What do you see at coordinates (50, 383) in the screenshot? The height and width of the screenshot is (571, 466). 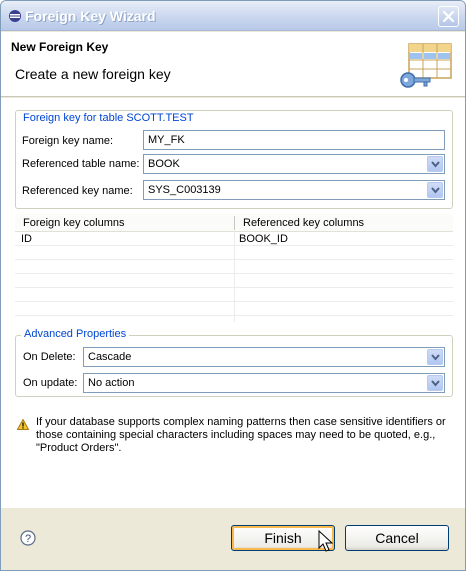 I see `on-update-label: On update:` at bounding box center [50, 383].